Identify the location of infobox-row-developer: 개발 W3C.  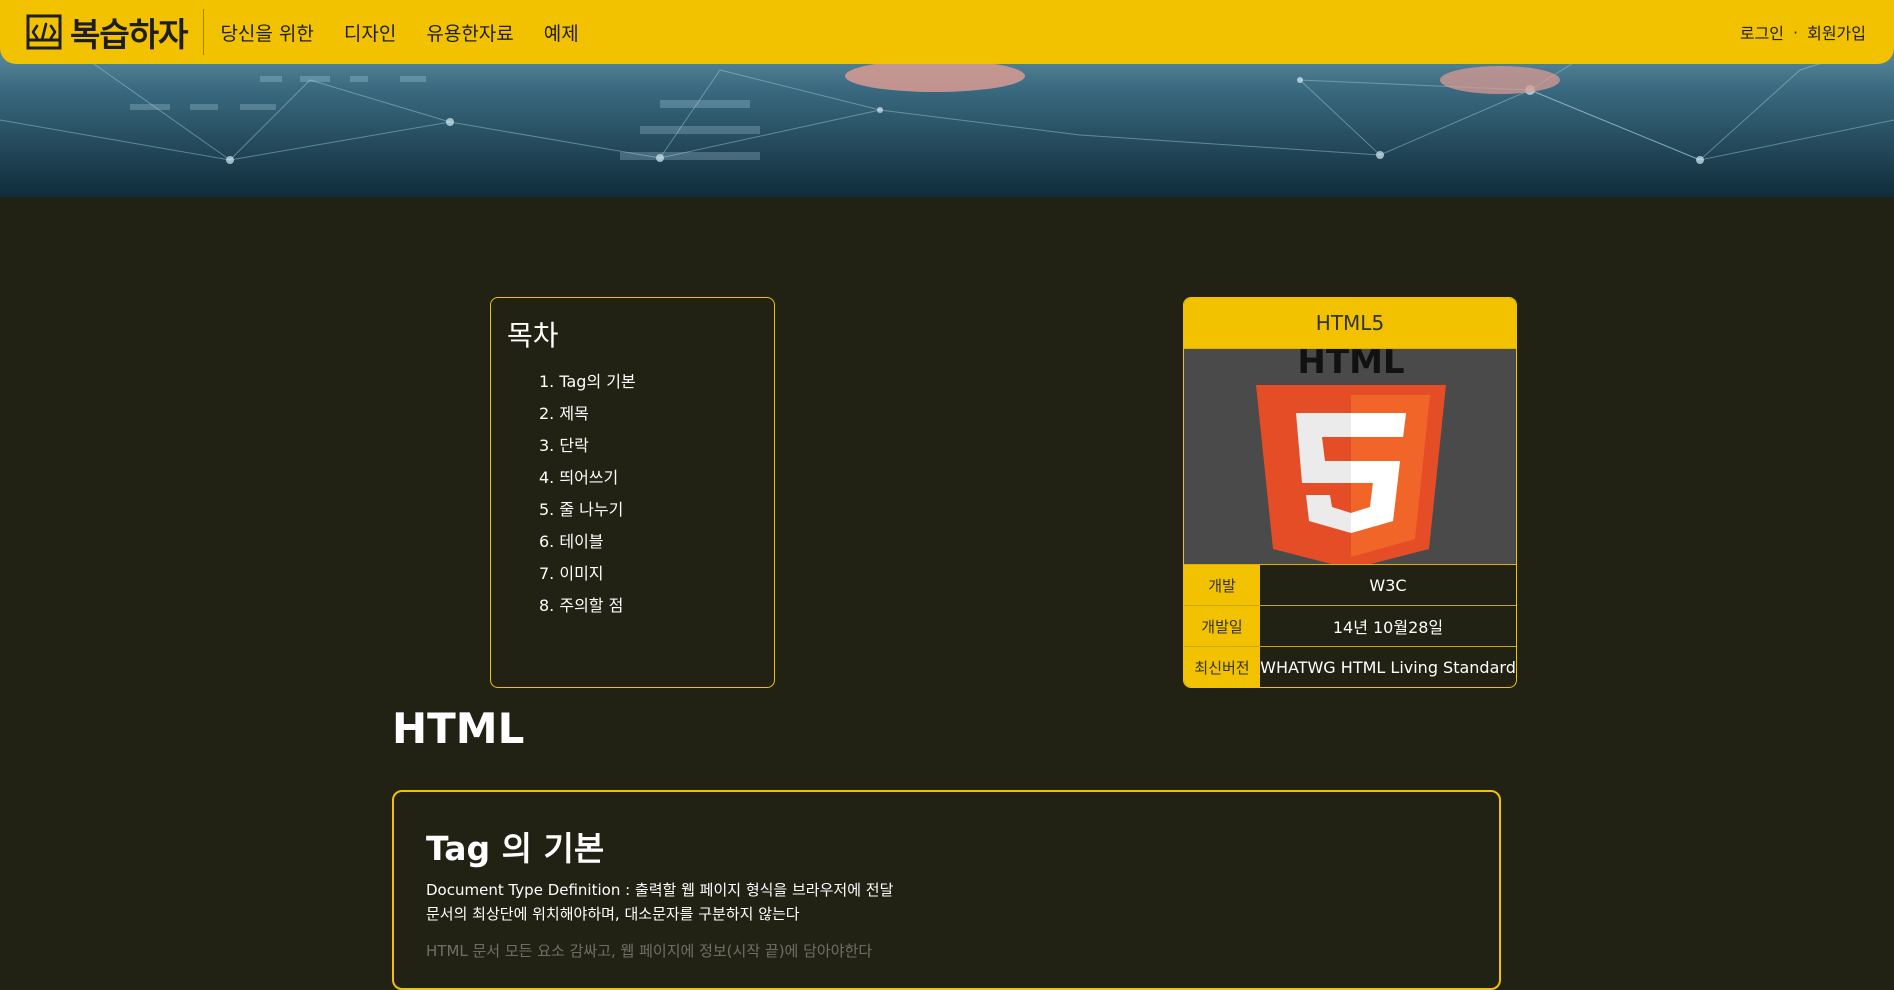
(1350, 585).